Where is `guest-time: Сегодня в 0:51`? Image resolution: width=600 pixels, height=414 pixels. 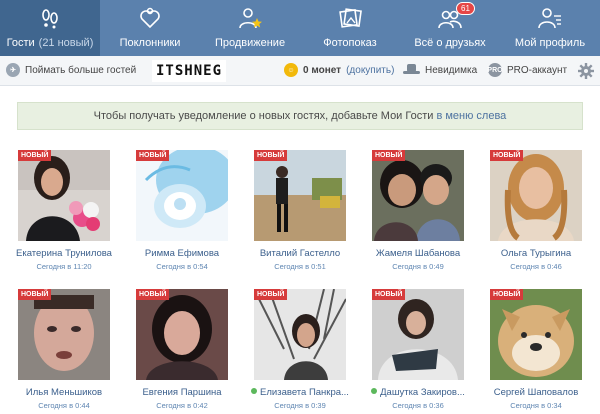 guest-time: Сегодня в 0:51 is located at coordinates (300, 266).